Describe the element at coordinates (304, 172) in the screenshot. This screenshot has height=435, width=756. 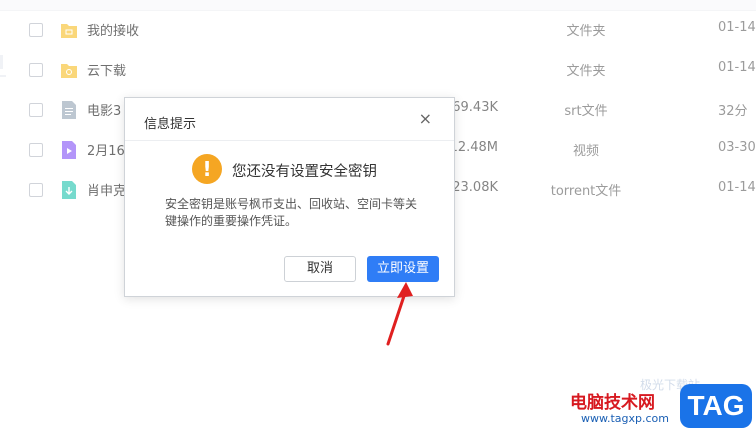
I see `dialog-heading: 您还没有设置安全密钥` at that location.